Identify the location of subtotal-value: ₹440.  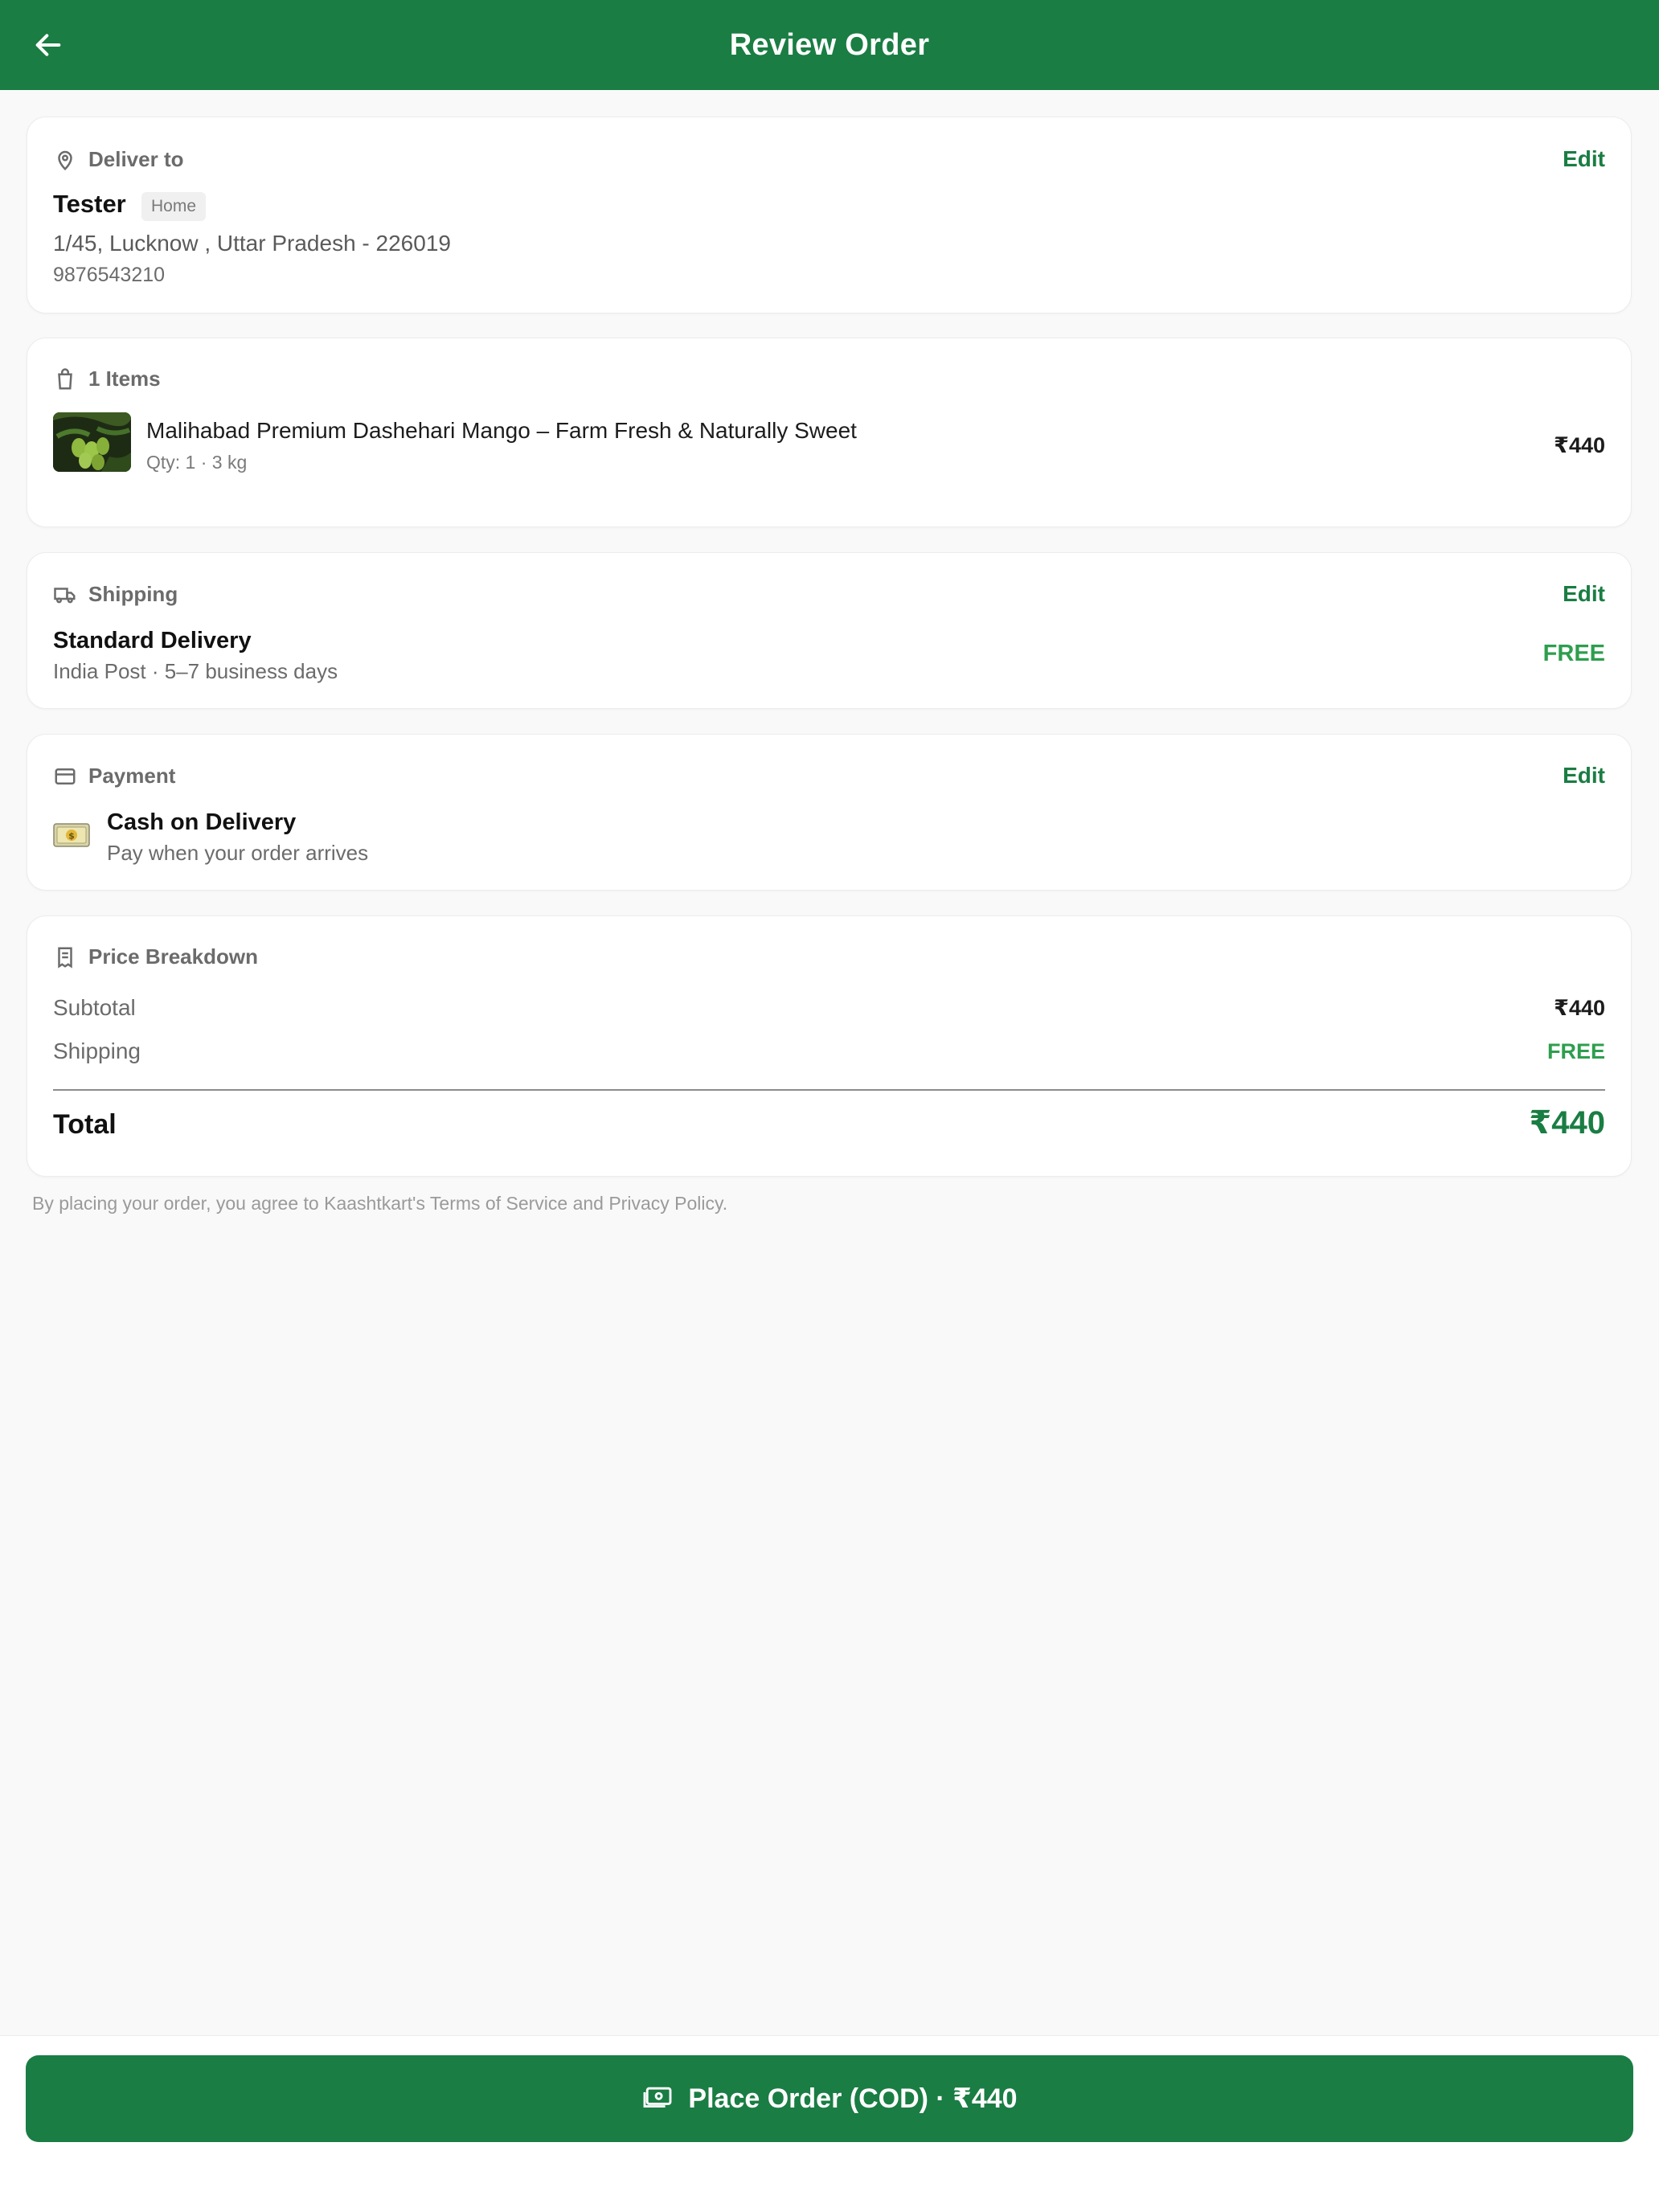
(1579, 1008).